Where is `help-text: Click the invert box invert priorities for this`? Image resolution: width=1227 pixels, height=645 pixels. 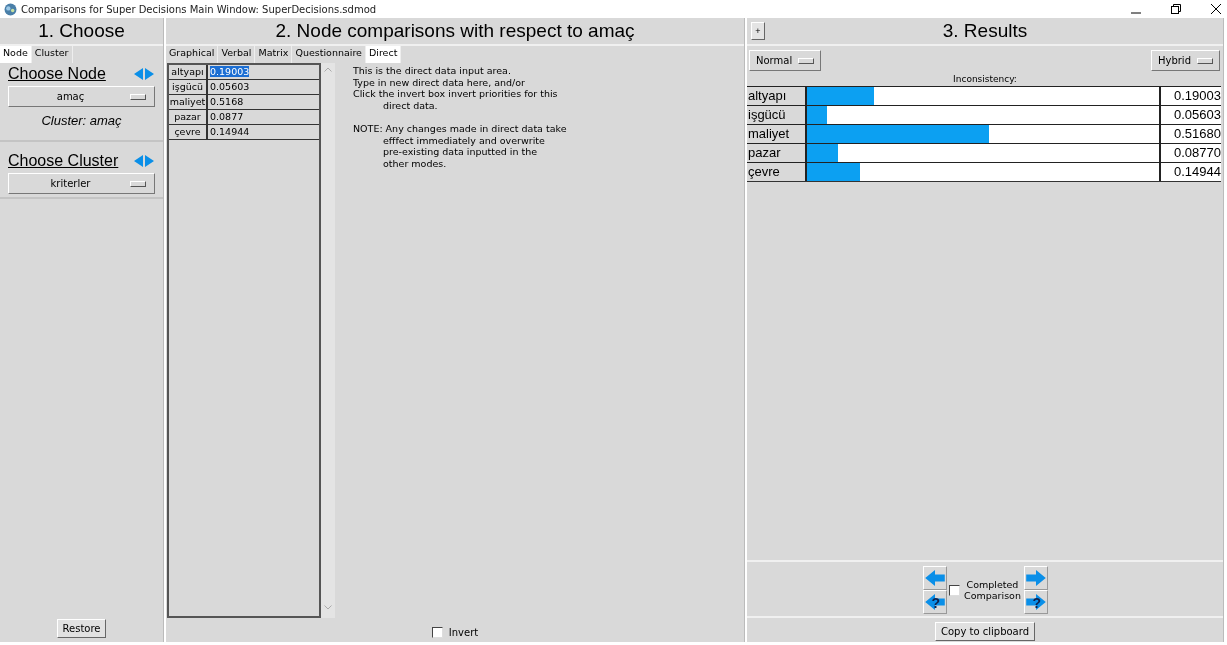
help-text: Click the invert box invert priorities for this is located at coordinates (456, 94).